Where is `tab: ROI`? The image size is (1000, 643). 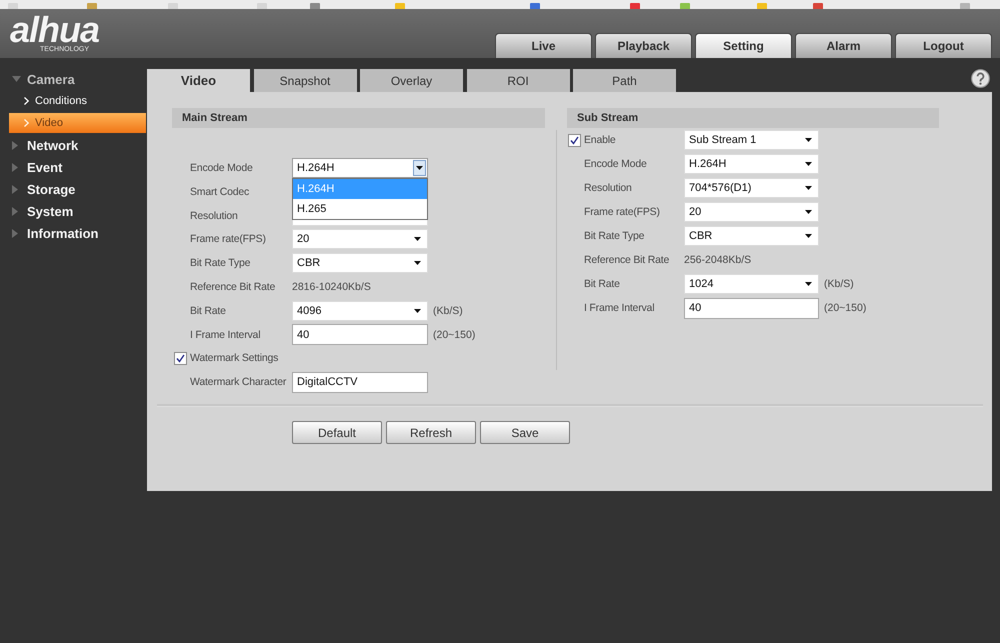
tab: ROI is located at coordinates (518, 80).